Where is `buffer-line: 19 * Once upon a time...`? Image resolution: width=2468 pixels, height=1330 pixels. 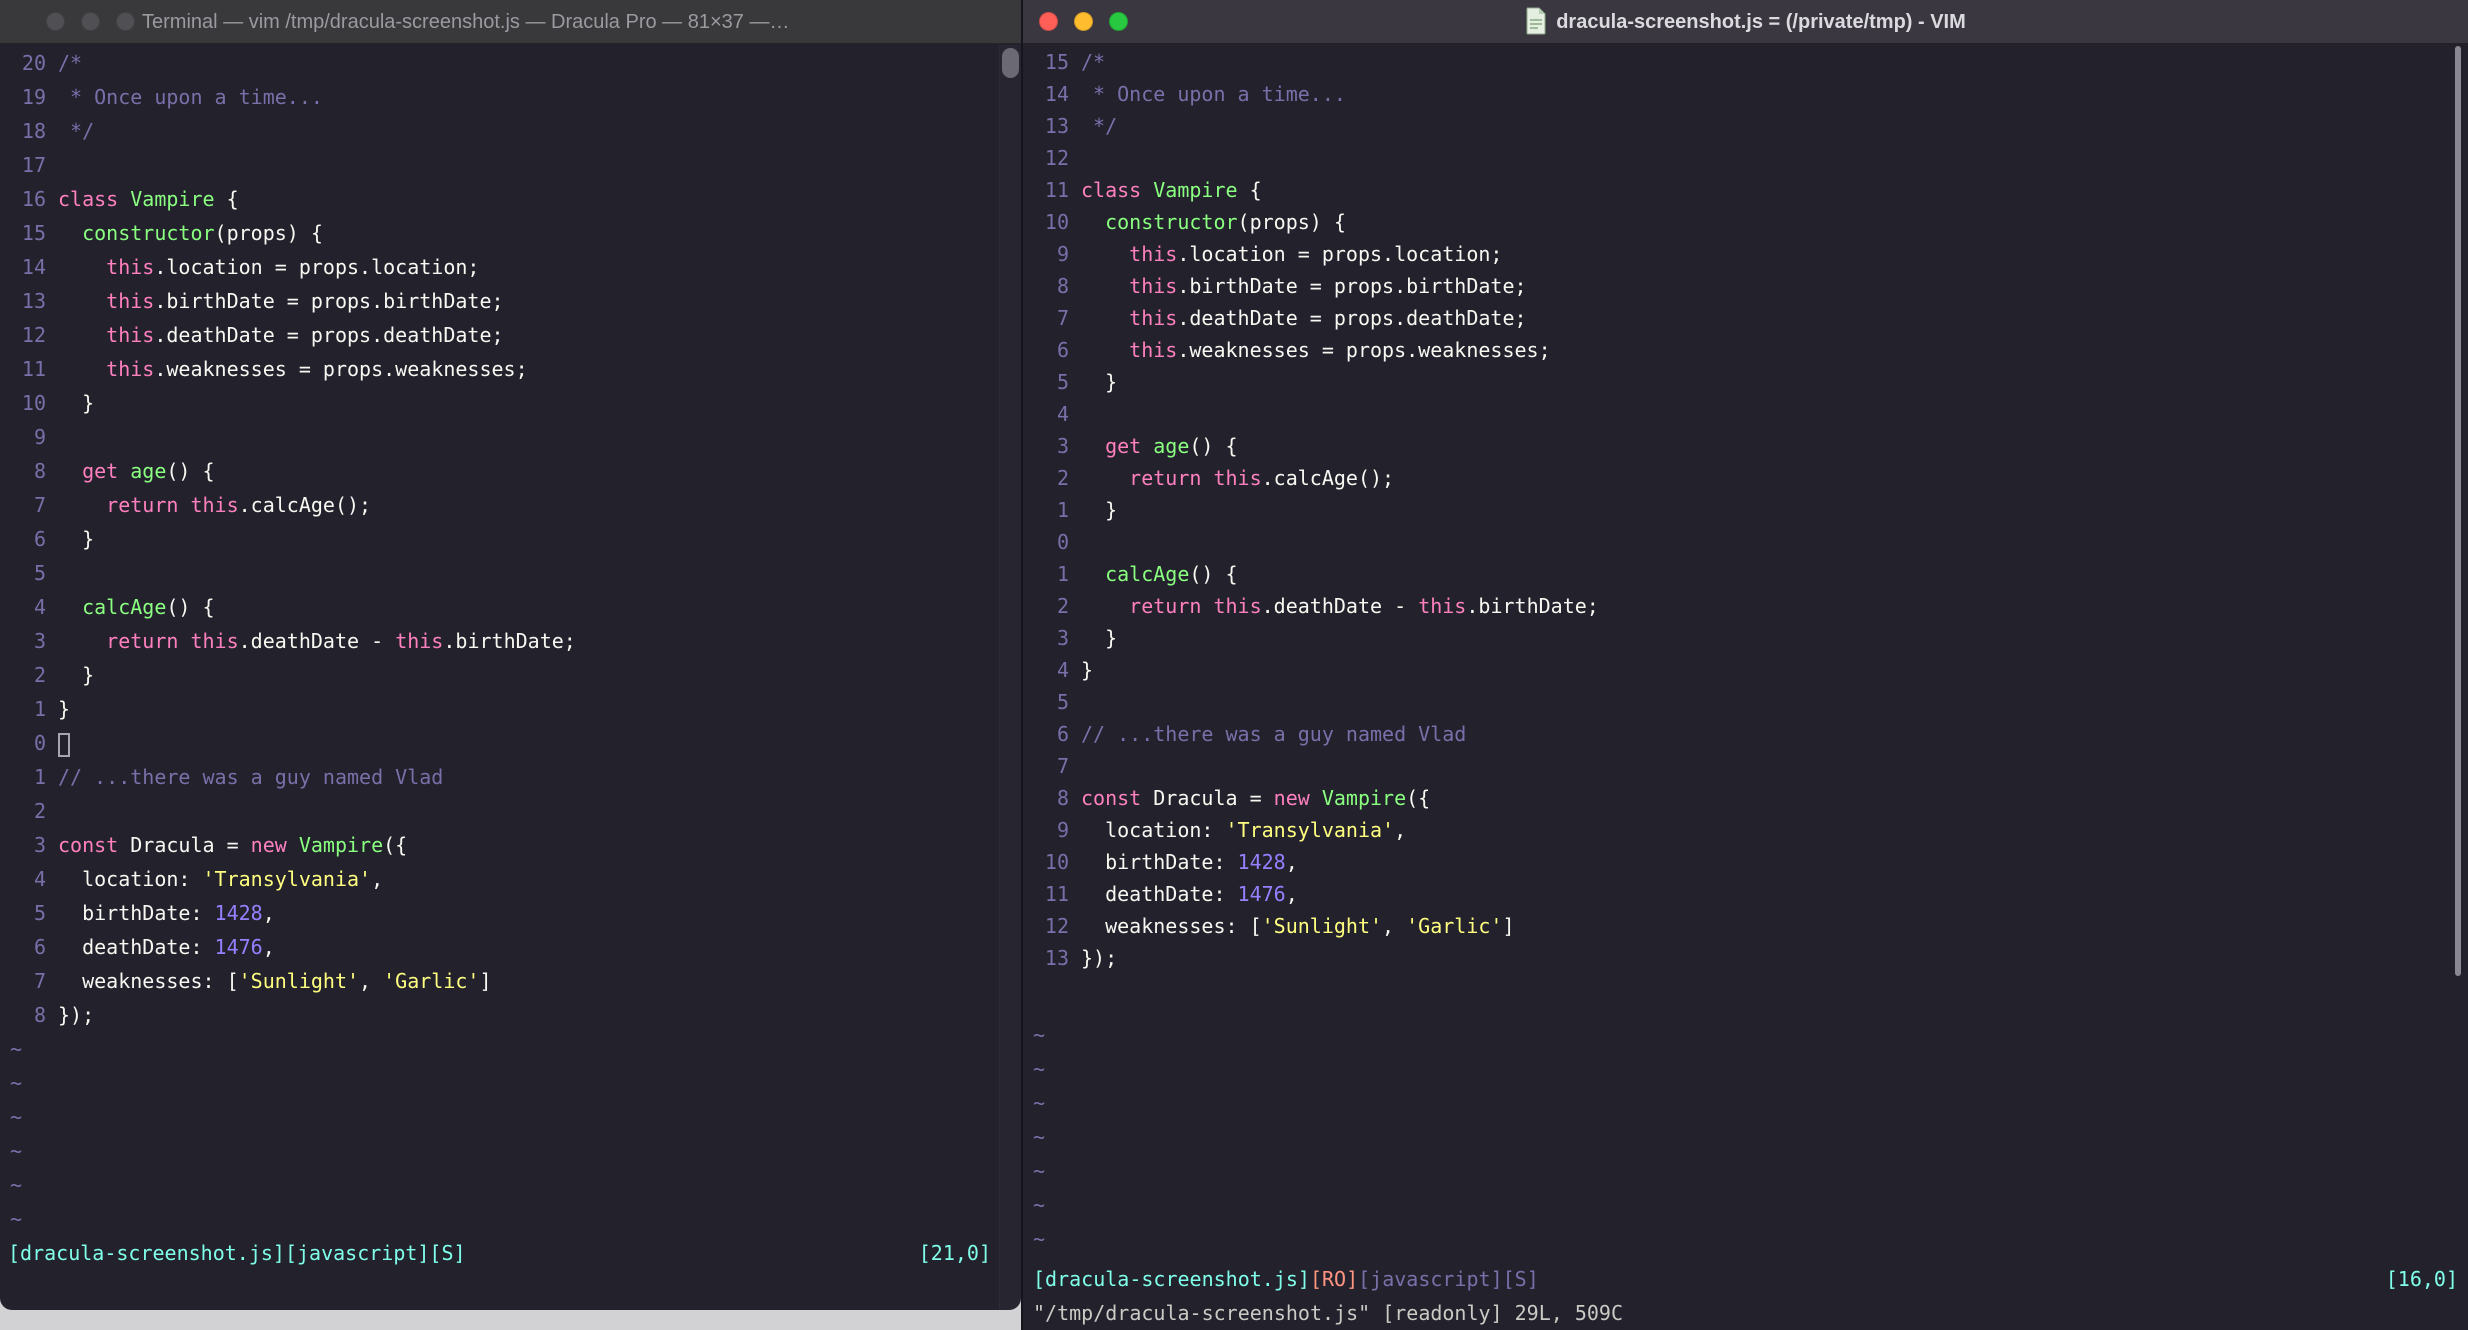 buffer-line: 19 * Once upon a time... is located at coordinates (500, 97).